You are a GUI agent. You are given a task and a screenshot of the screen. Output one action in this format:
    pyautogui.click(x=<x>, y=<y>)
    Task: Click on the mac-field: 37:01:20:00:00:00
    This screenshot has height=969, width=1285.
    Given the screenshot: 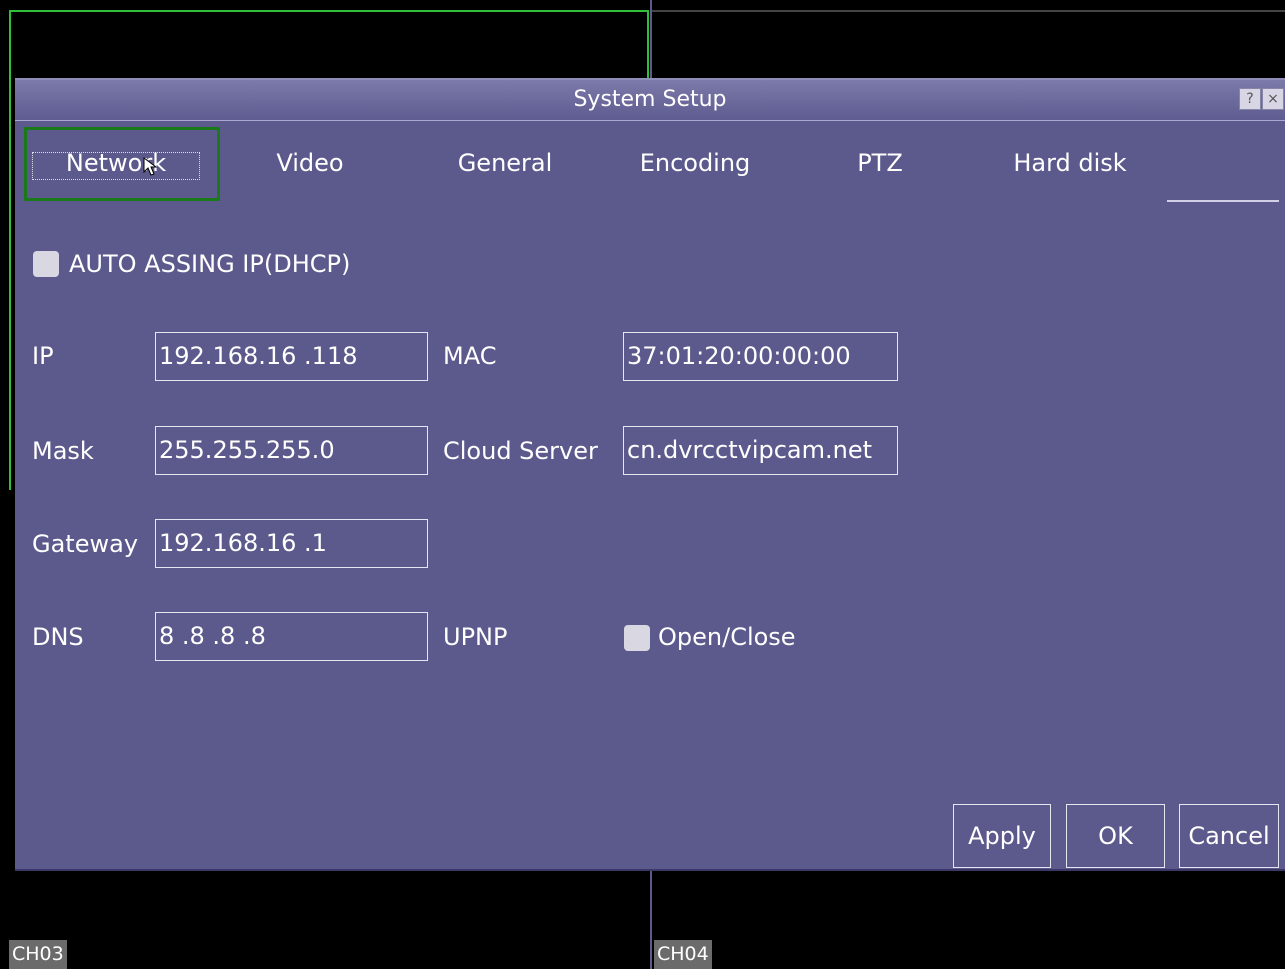 What is the action you would take?
    pyautogui.click(x=760, y=356)
    